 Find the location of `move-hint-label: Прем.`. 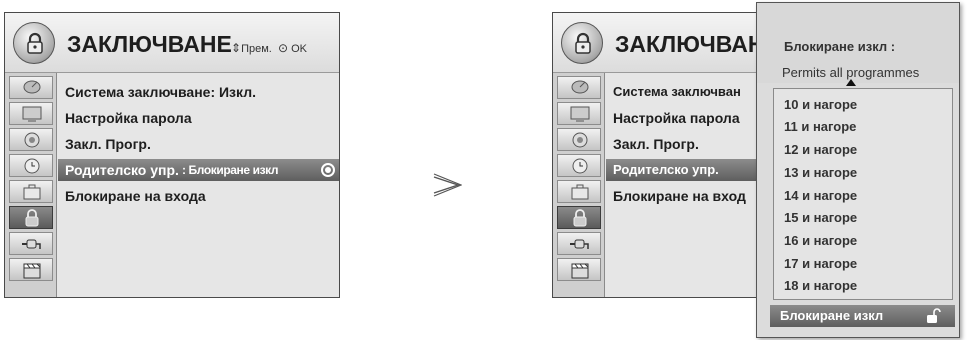

move-hint-label: Прем. is located at coordinates (256, 49).